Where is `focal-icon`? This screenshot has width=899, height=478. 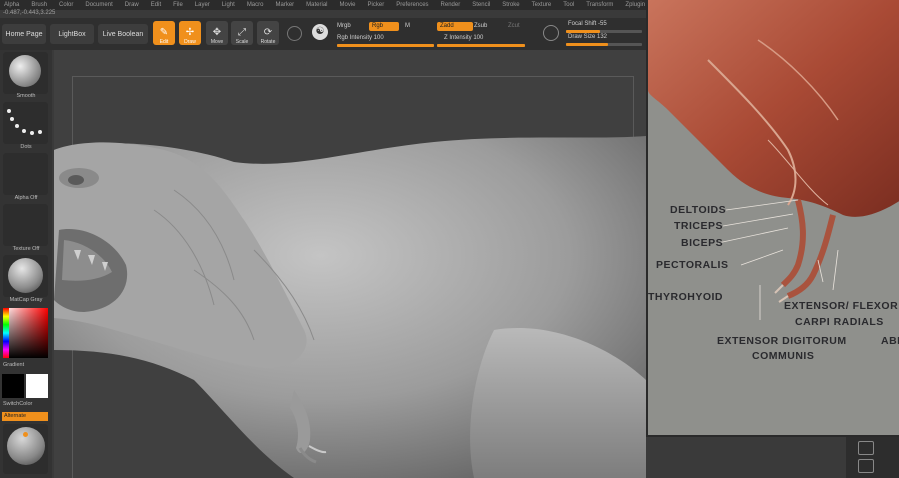
focal-icon is located at coordinates (551, 33).